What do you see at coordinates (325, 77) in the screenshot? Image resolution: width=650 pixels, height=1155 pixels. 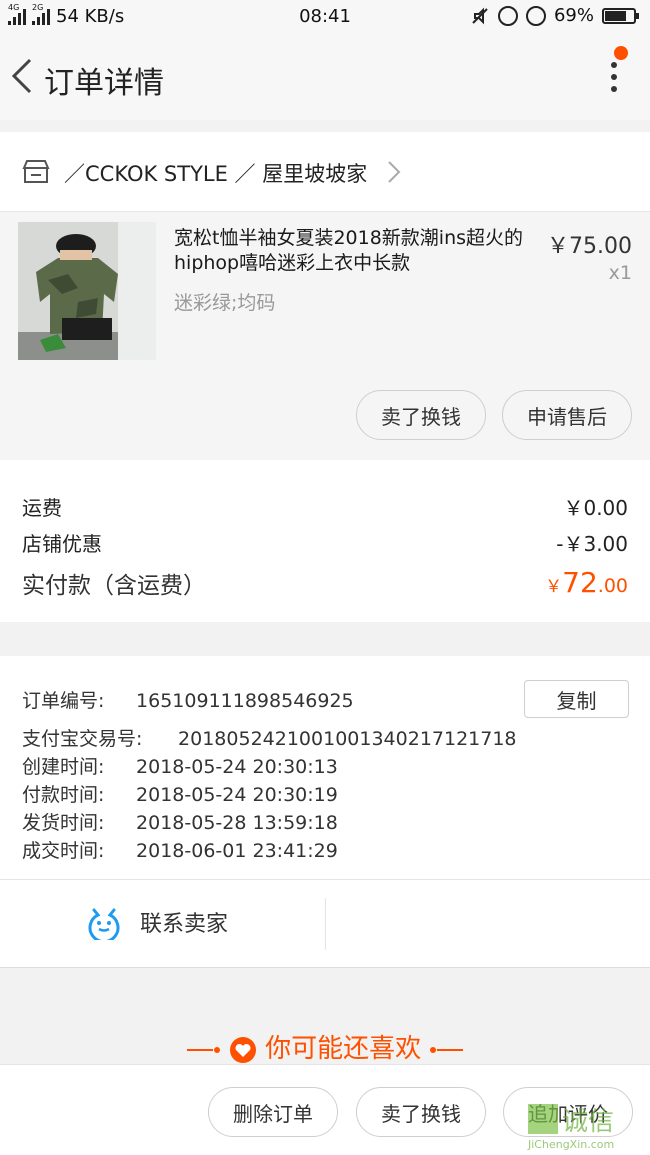 I see `nav-bar: 订单详情` at bounding box center [325, 77].